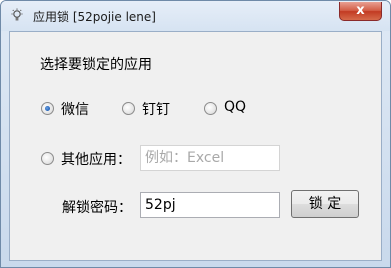  I want to click on radio-dingtalk-label: 钉钉, so click(156, 109).